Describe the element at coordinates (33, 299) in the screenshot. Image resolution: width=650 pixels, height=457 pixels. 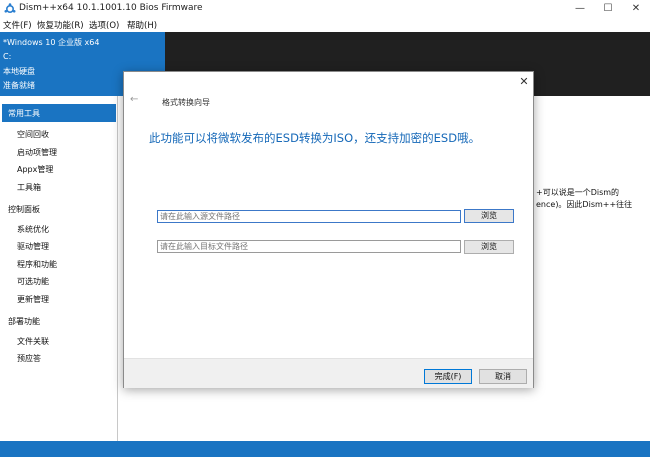
I see `sidebar-item-update-manager: 更新管理` at that location.